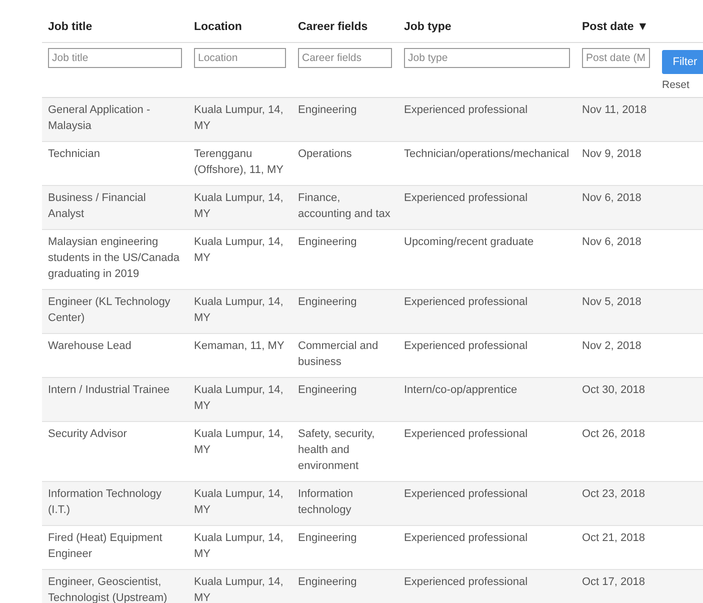 This screenshot has height=603, width=703. What do you see at coordinates (115, 120) in the screenshot?
I see `table-cell: General Application - Malaysia` at bounding box center [115, 120].